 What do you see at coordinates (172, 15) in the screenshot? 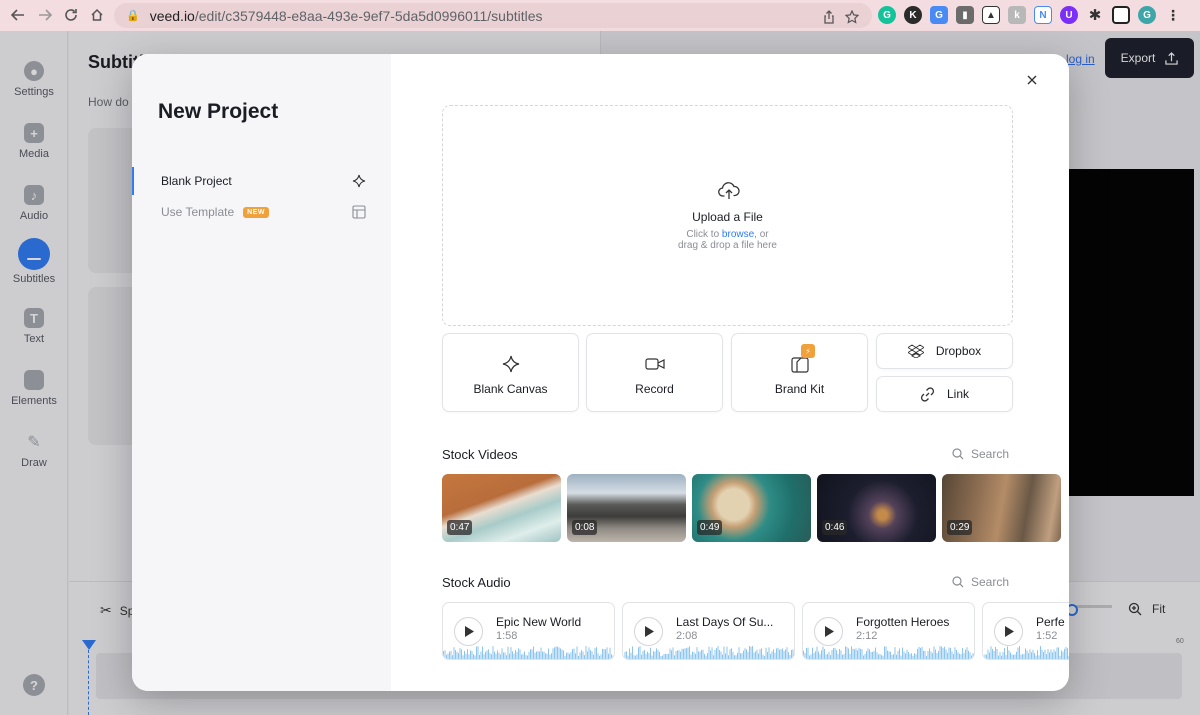
I see `url-host: veed.io` at bounding box center [172, 15].